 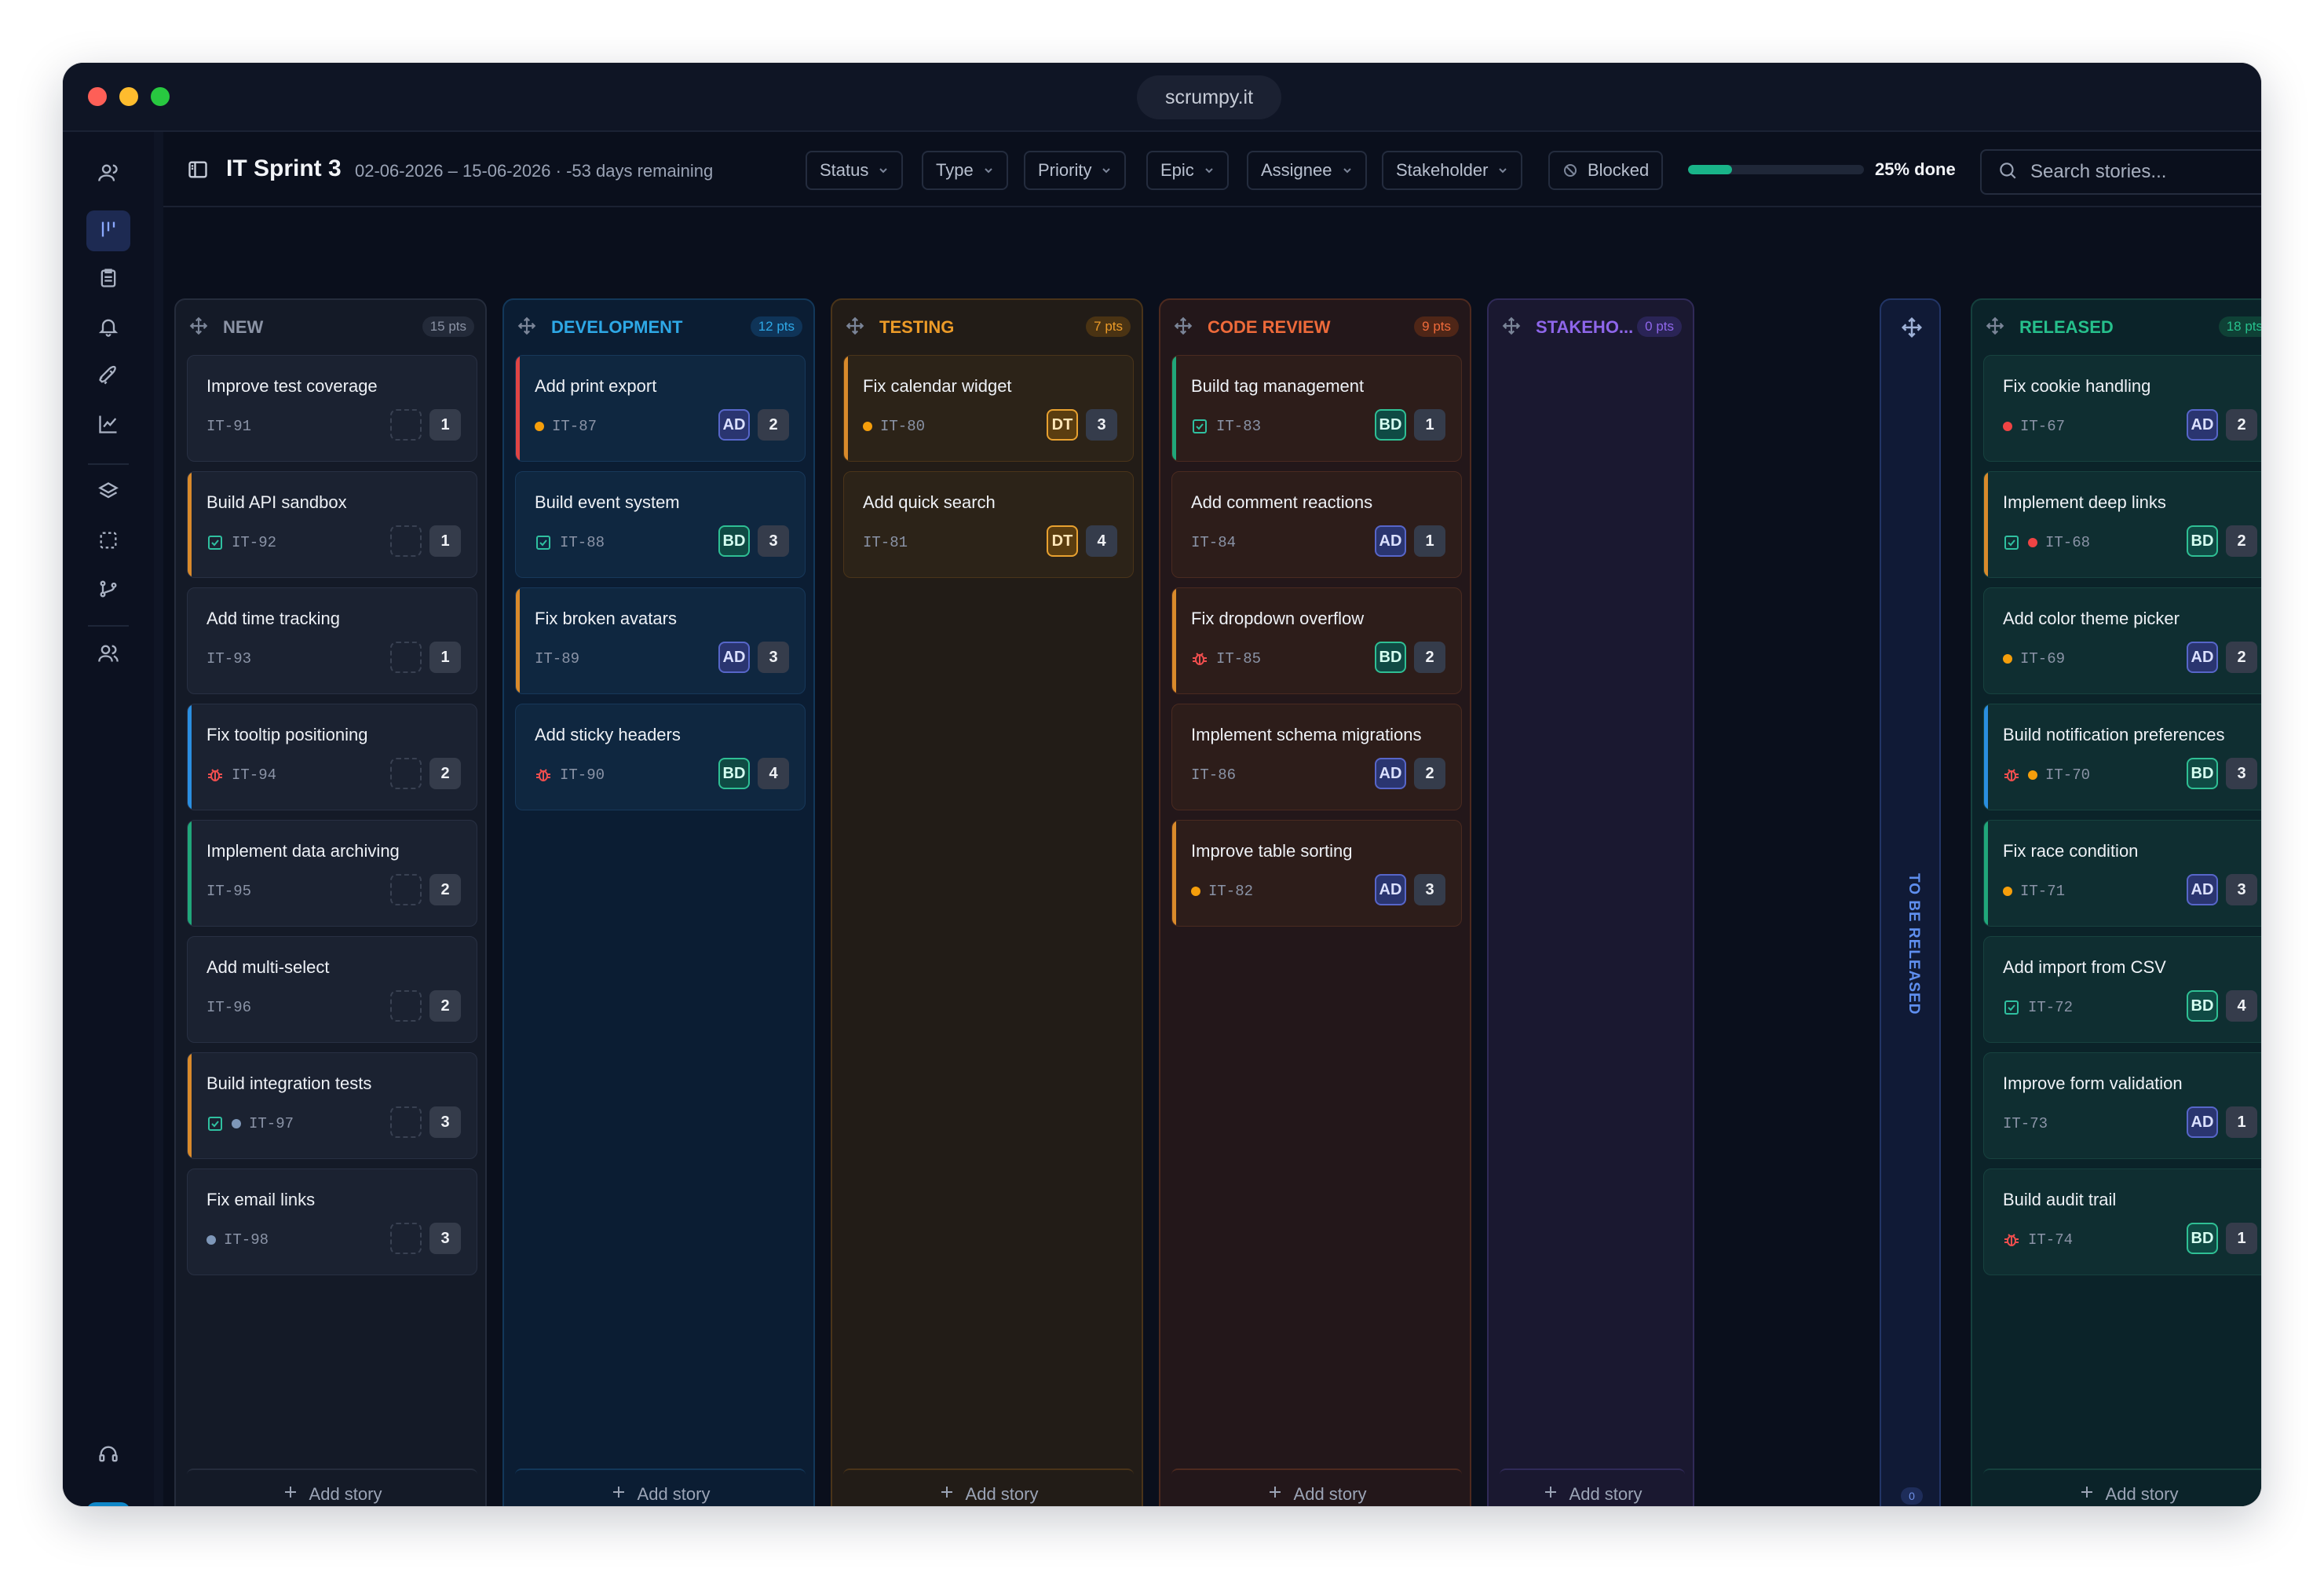 I want to click on rail-item-team, so click(x=108, y=655).